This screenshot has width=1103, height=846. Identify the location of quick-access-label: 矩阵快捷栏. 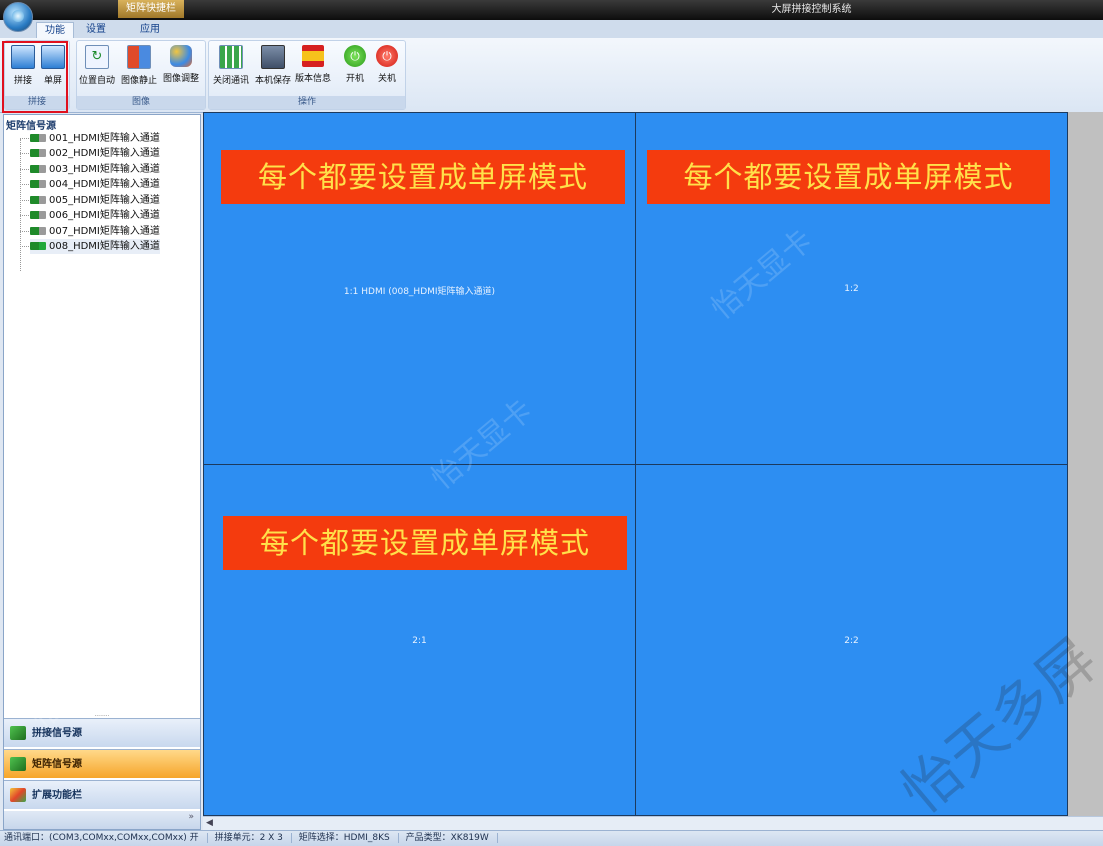
(151, 9).